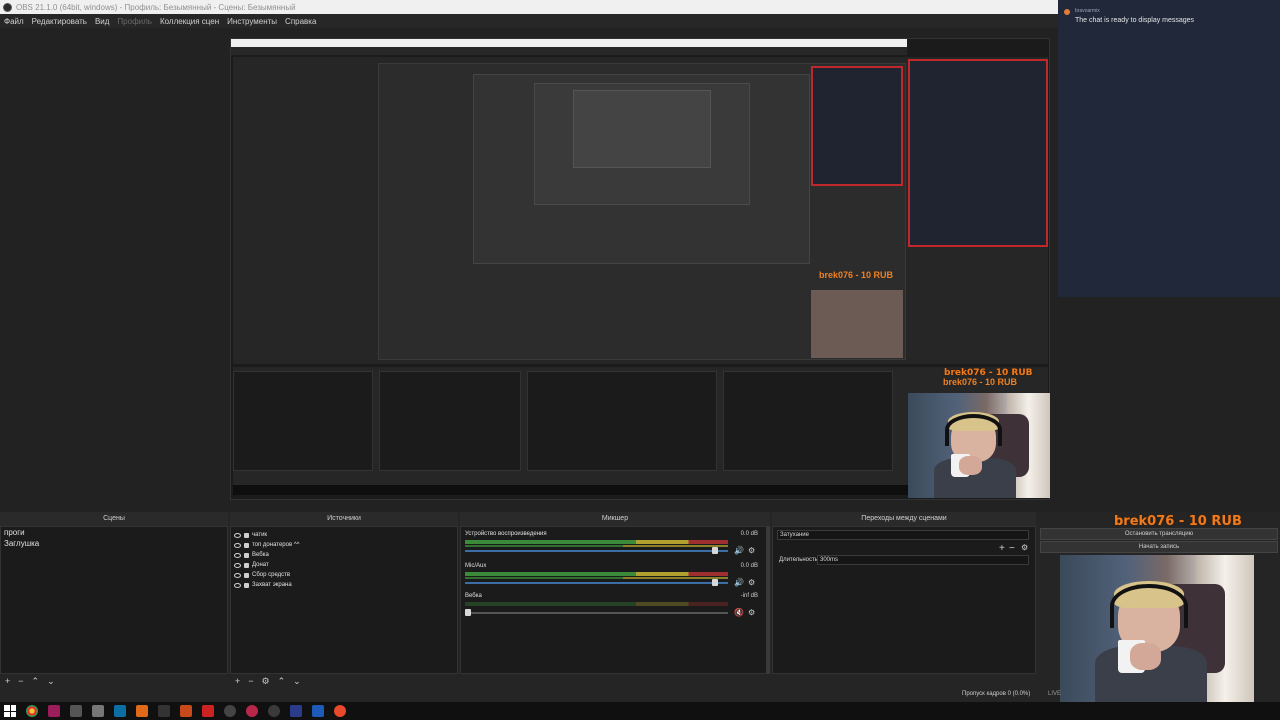 The image size is (1280, 720). I want to click on mixer-channel: Вебка -inf dB 🔇 ⚙, so click(611, 608).